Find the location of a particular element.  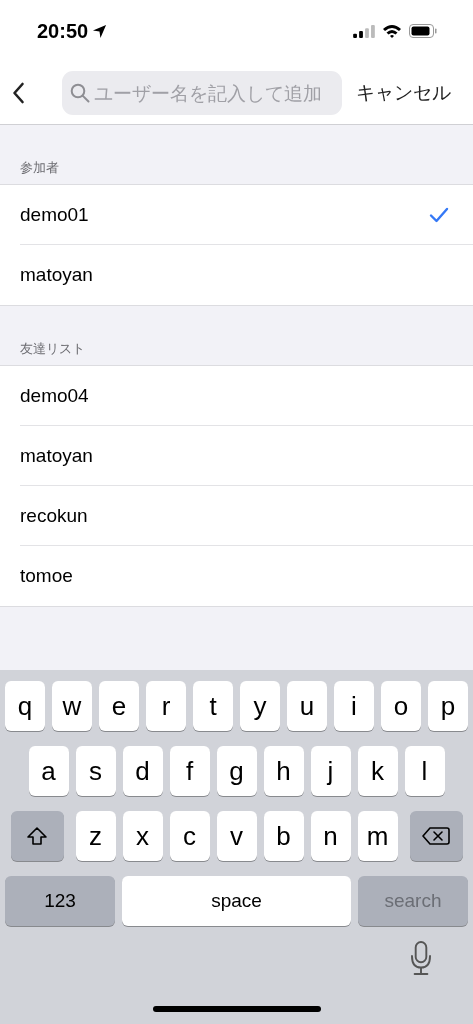

letter-key: a is located at coordinates (48, 771).